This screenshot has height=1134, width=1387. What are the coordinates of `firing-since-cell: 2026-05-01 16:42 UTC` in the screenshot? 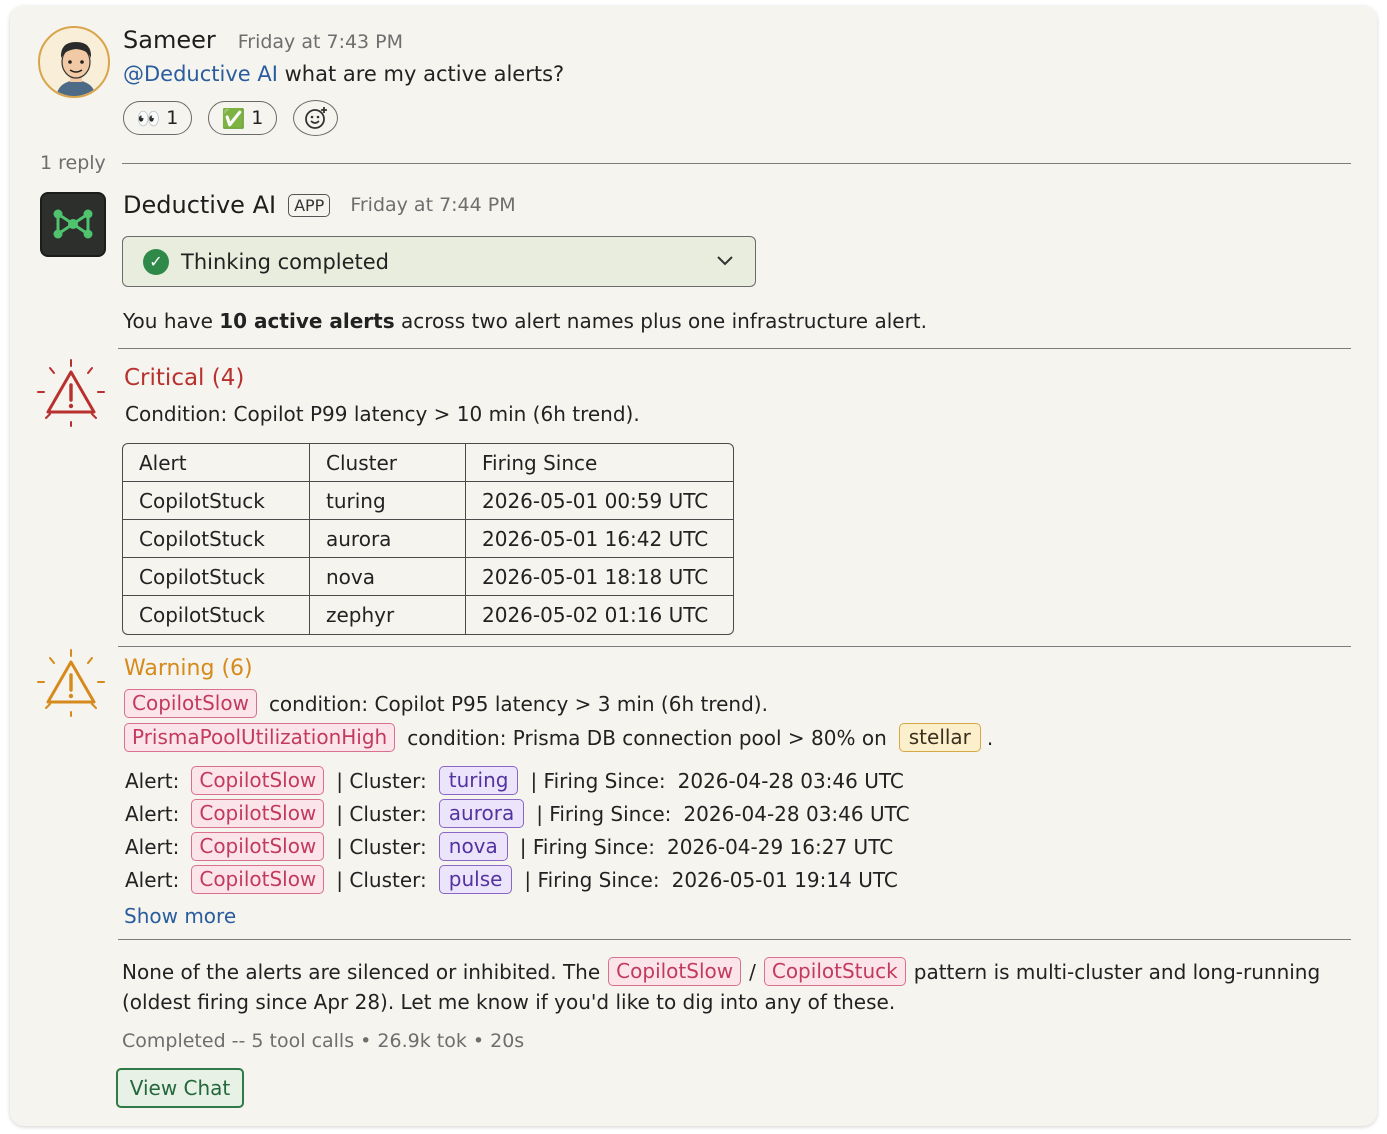 It's located at (599, 539).